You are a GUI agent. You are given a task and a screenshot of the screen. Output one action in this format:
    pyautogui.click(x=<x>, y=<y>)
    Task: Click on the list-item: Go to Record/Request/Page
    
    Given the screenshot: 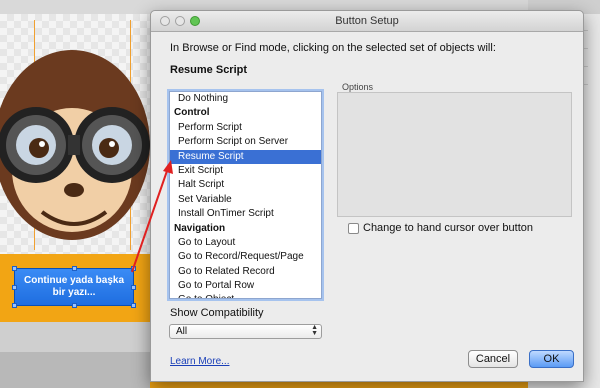 What is the action you would take?
    pyautogui.click(x=245, y=257)
    